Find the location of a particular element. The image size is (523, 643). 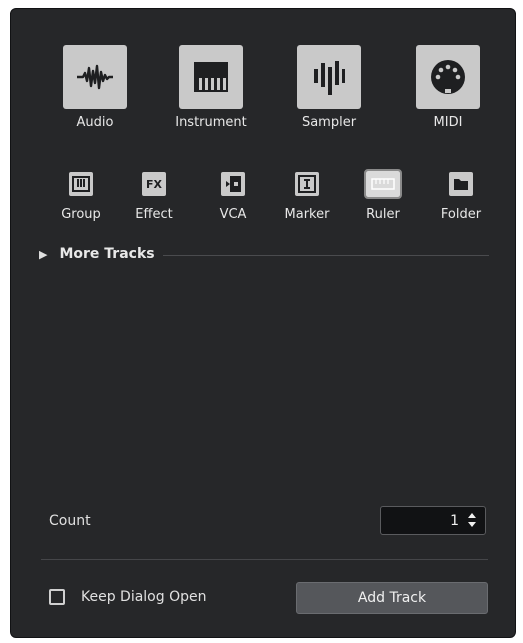

sampler-track-button is located at coordinates (329, 77).